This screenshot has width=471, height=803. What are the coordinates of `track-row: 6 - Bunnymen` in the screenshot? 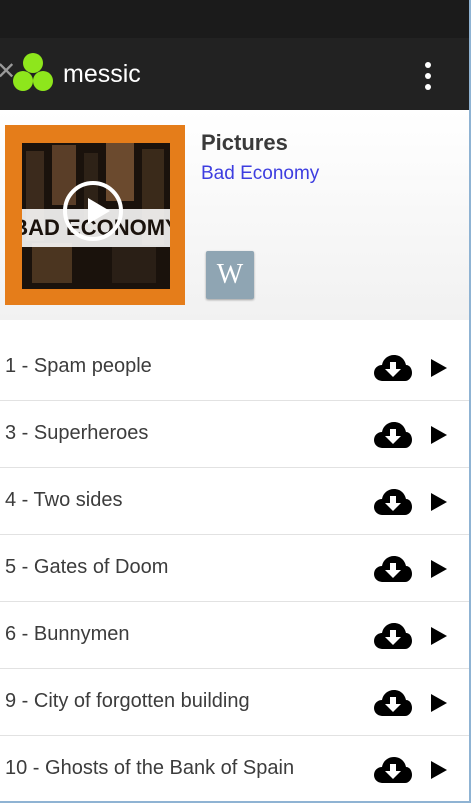 It's located at (234, 635).